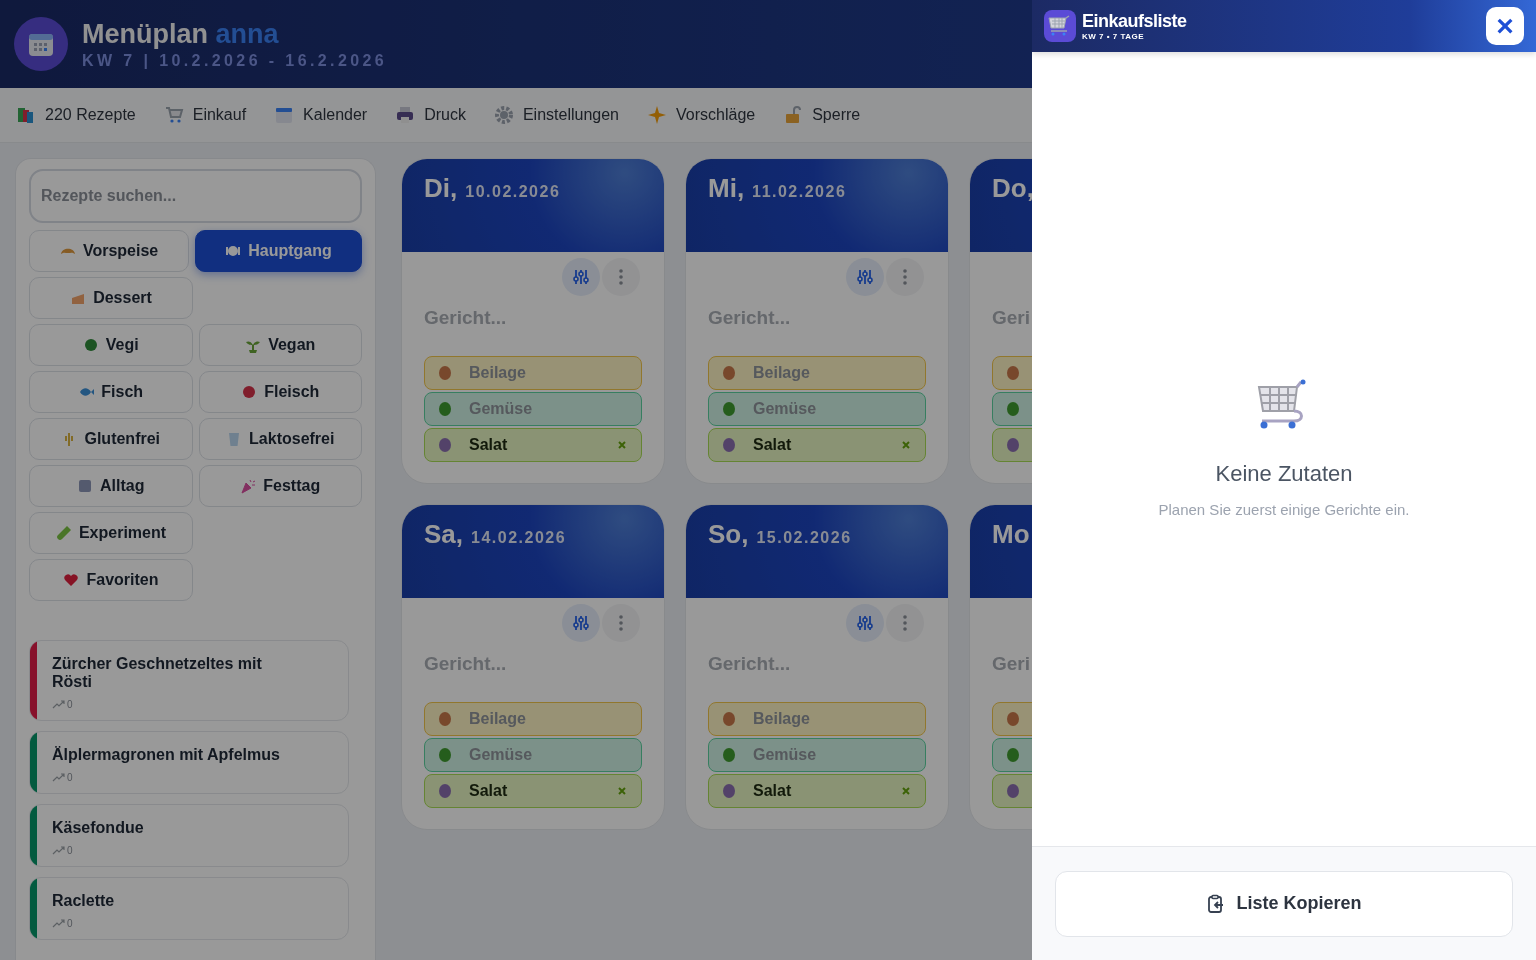 This screenshot has width=1536, height=960. I want to click on filter-button: Fleisch, so click(280, 392).